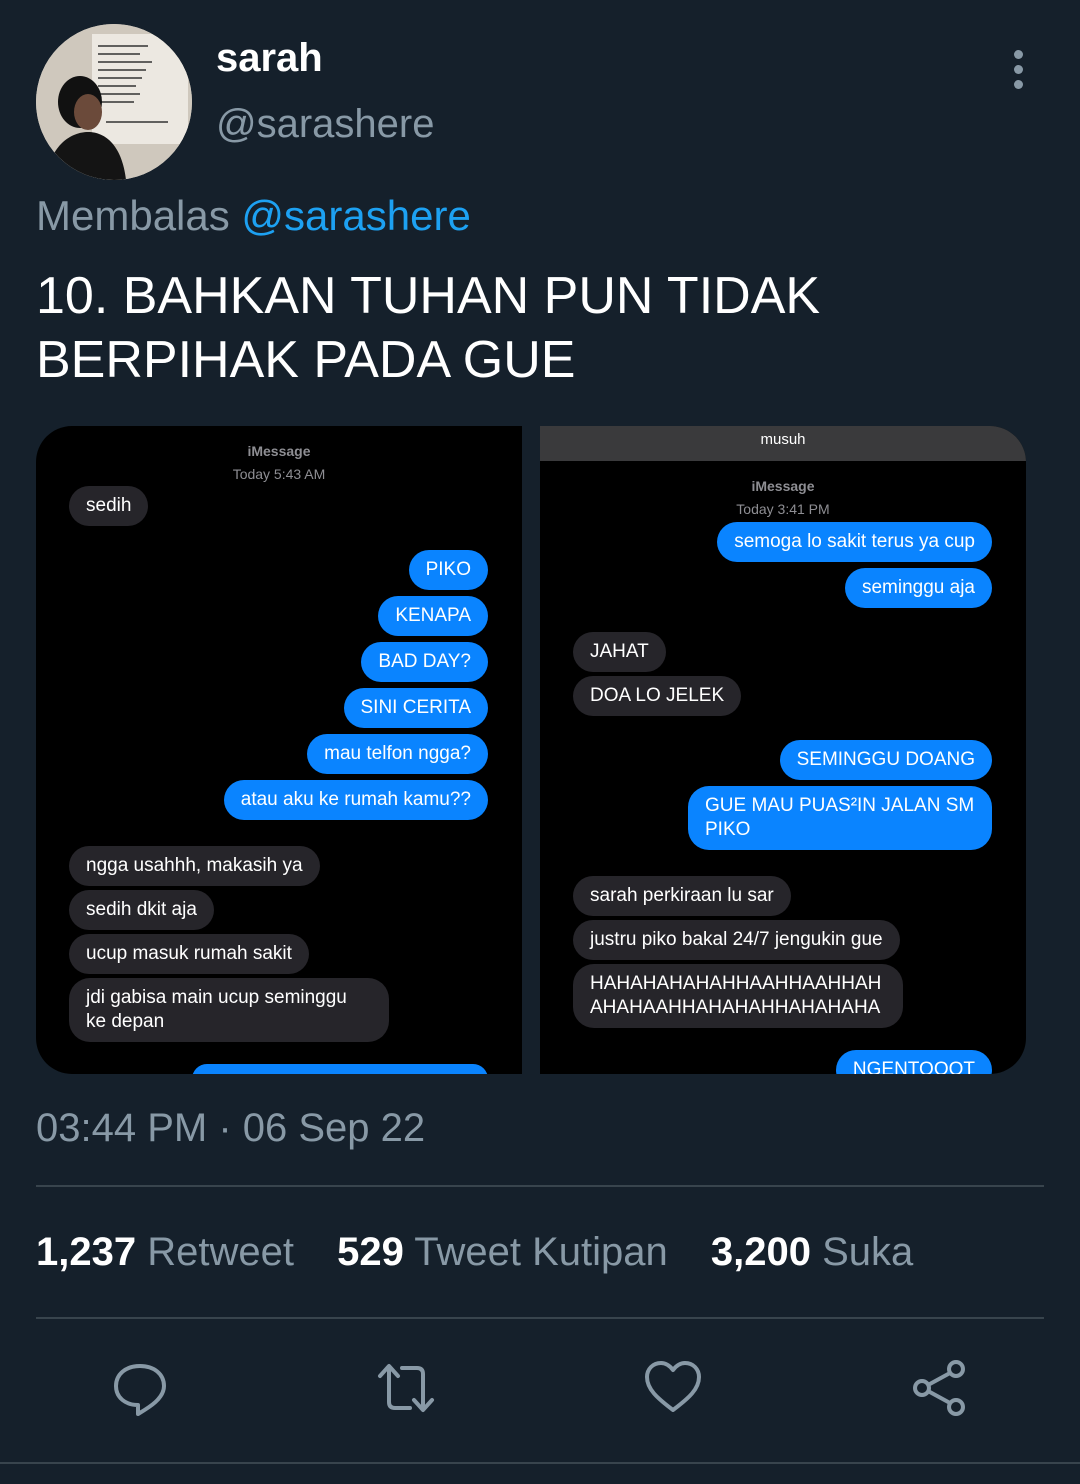  Describe the element at coordinates (673, 1388) in the screenshot. I see `heart-icon` at that location.